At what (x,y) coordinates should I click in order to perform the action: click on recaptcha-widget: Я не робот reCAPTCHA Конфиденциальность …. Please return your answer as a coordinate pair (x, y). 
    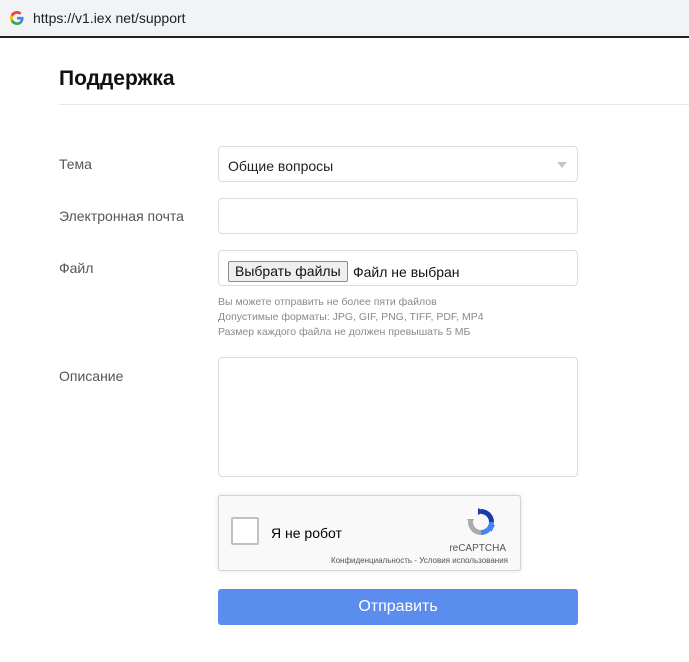
    Looking at the image, I should click on (369, 533).